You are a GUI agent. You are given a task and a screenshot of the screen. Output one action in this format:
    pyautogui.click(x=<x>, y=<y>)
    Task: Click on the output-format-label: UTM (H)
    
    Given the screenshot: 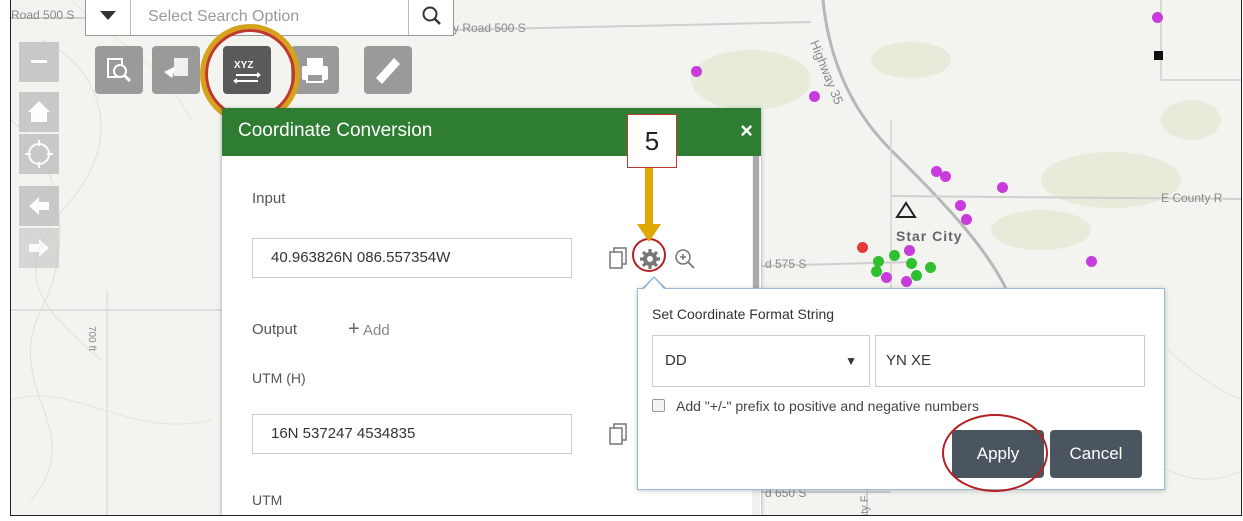 What is the action you would take?
    pyautogui.click(x=279, y=378)
    